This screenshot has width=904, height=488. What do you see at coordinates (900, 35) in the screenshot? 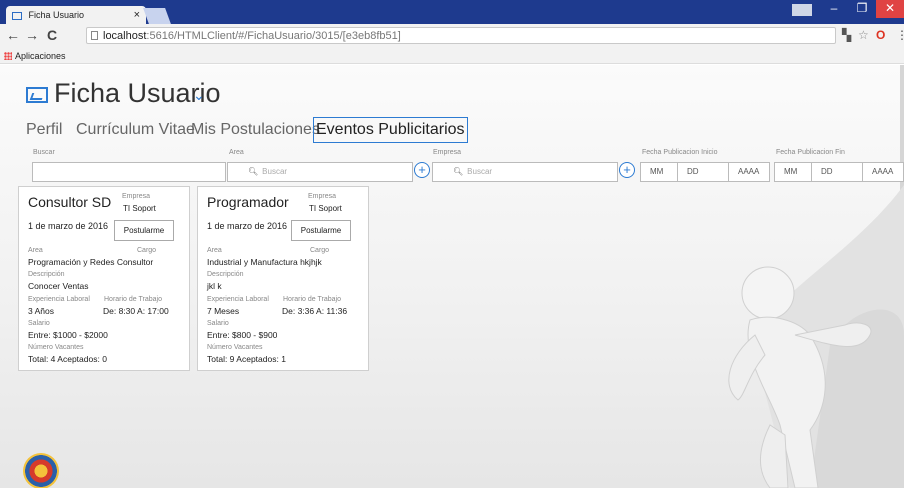
I see `menu-dots-icon: ⋮` at bounding box center [900, 35].